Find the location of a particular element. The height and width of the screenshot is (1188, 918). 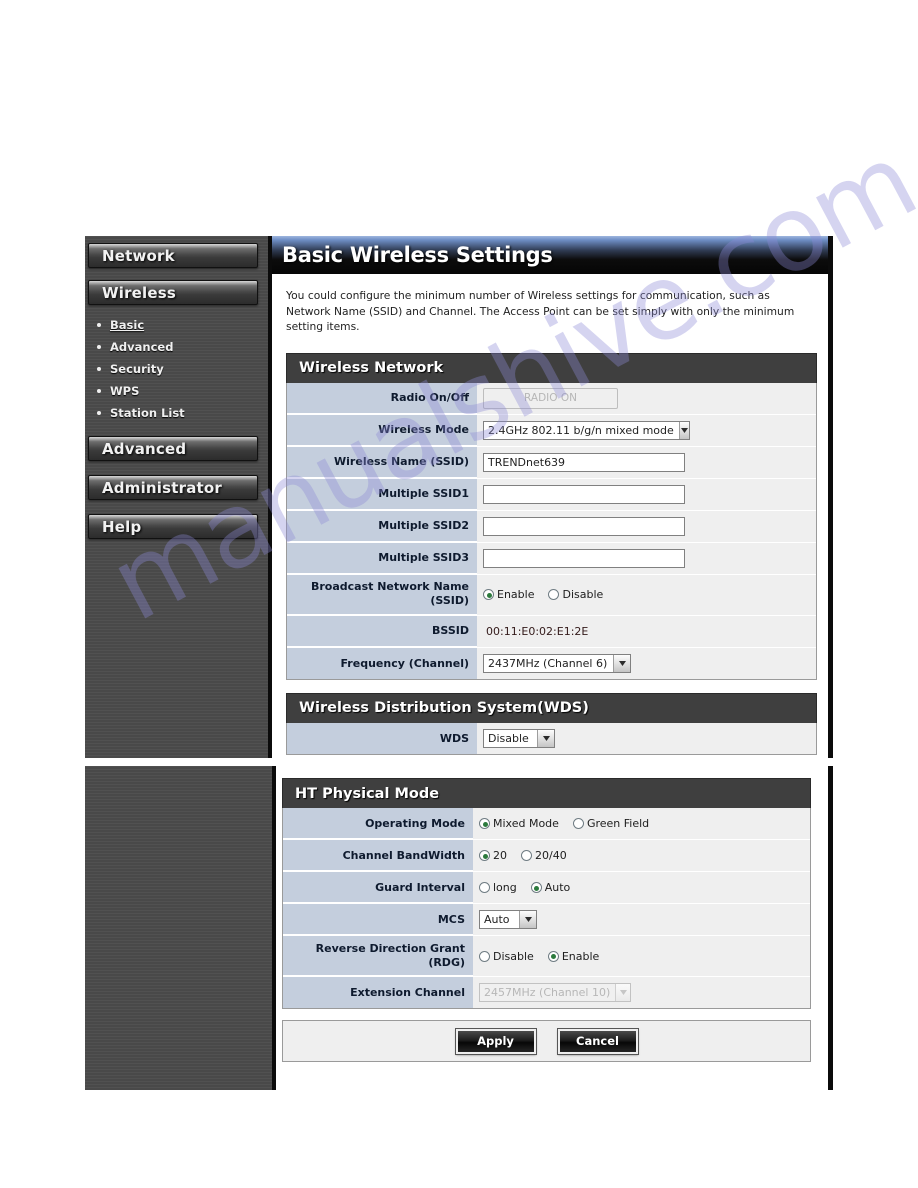

cancel-button: Cancel is located at coordinates (597, 1041).